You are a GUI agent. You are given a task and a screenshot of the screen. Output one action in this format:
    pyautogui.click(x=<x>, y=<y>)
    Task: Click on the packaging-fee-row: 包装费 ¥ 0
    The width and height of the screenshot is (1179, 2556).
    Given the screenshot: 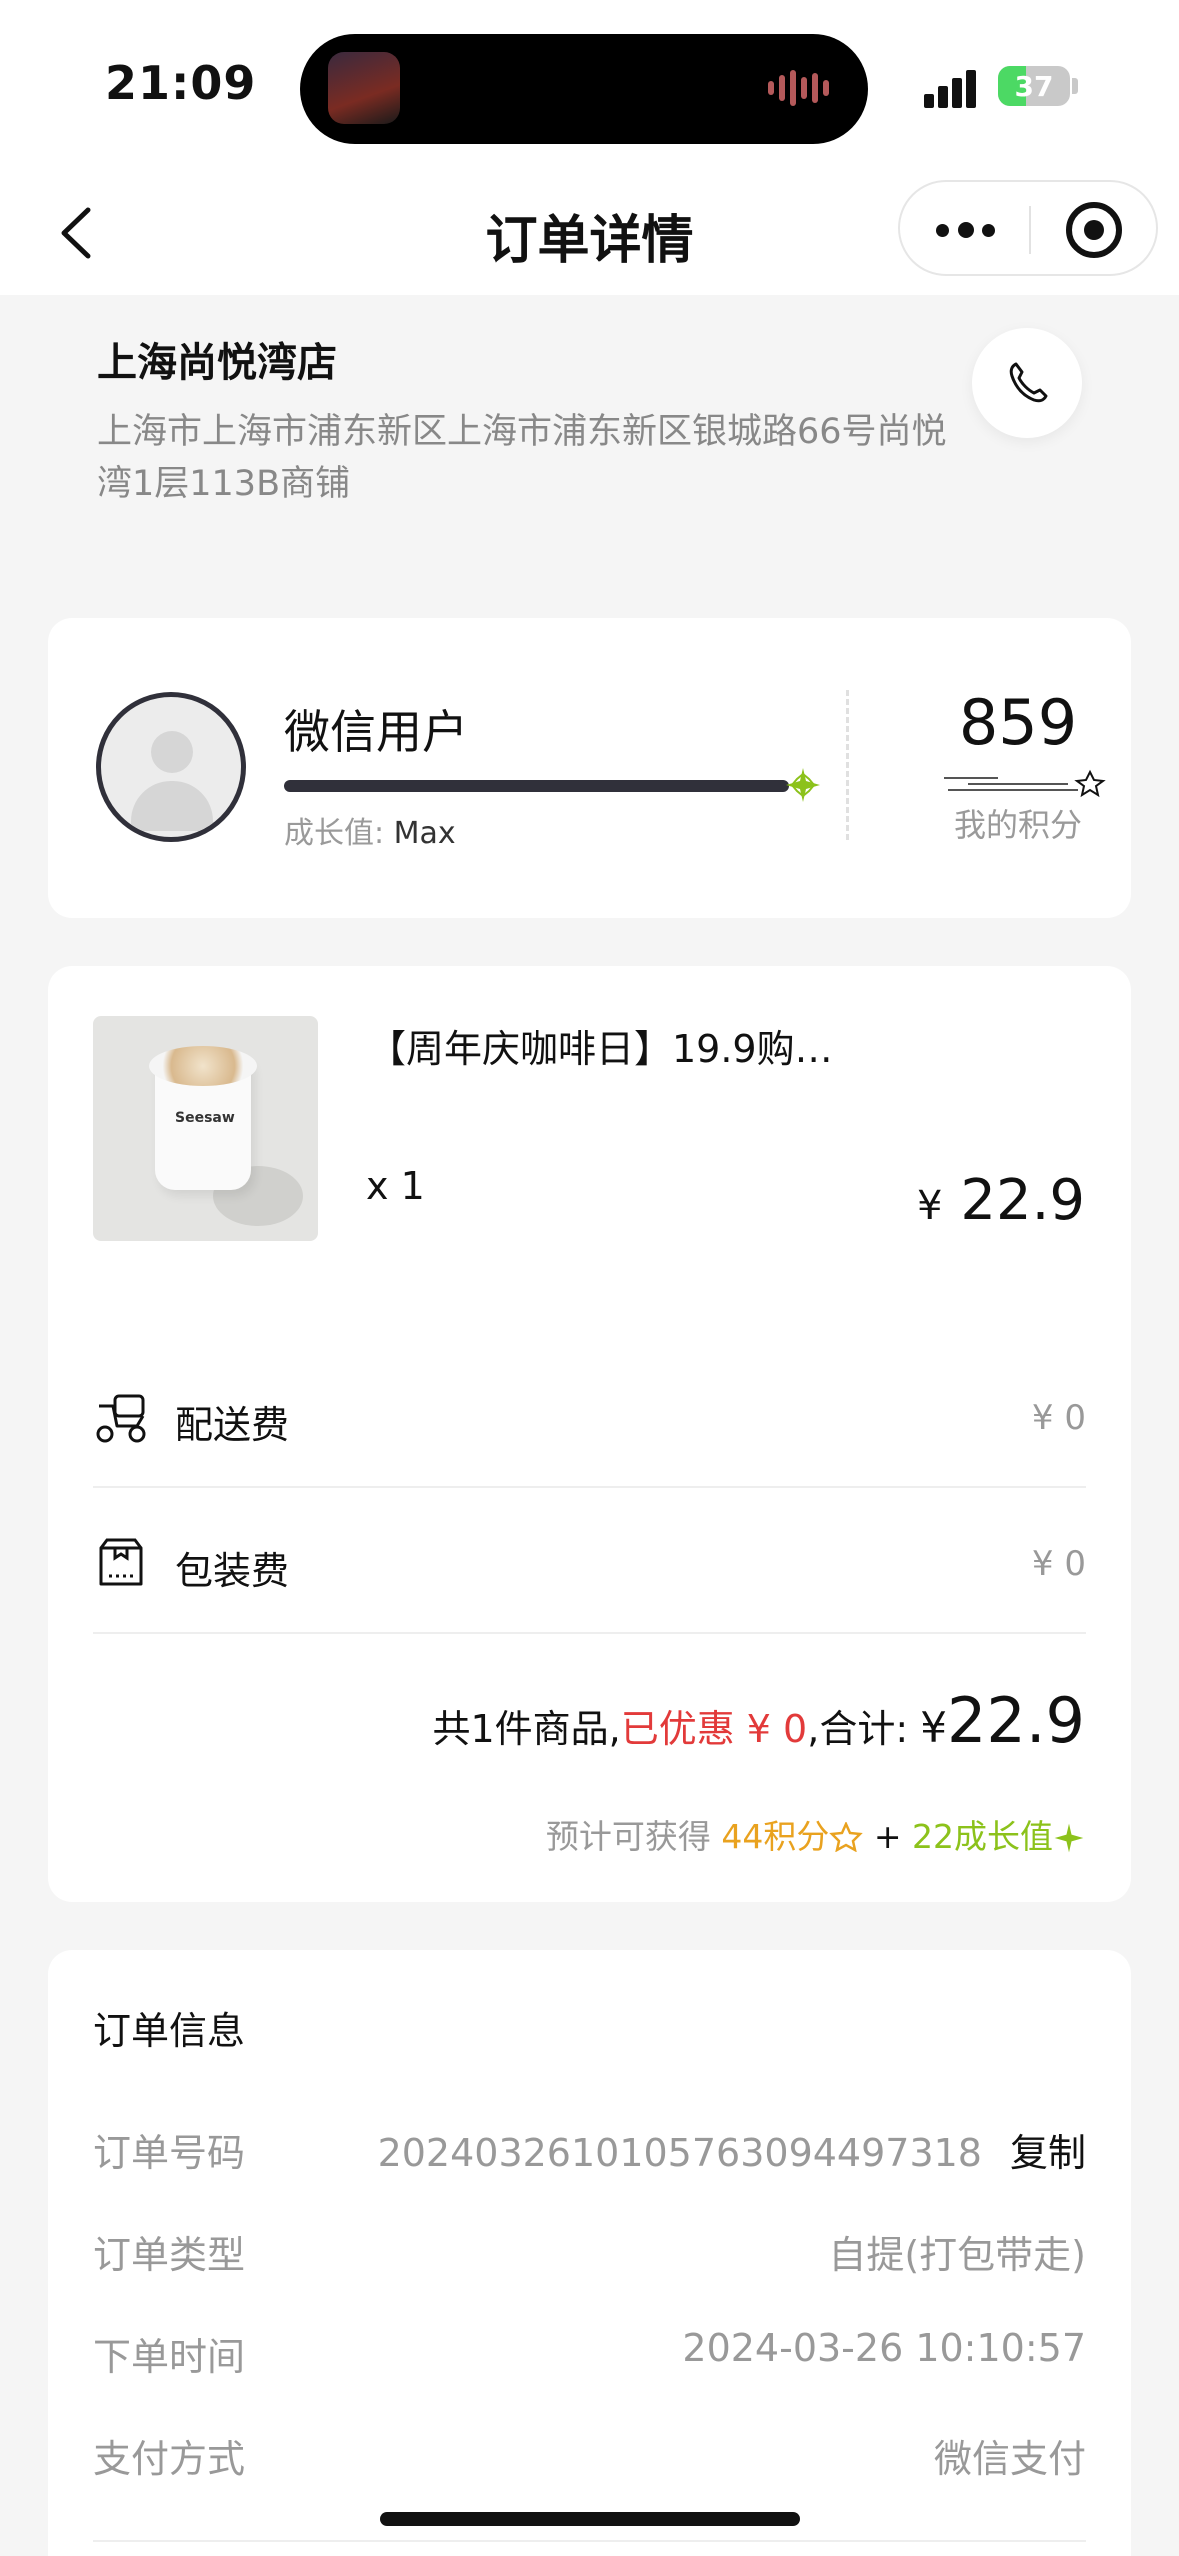 What is the action you would take?
    pyautogui.click(x=589, y=1561)
    